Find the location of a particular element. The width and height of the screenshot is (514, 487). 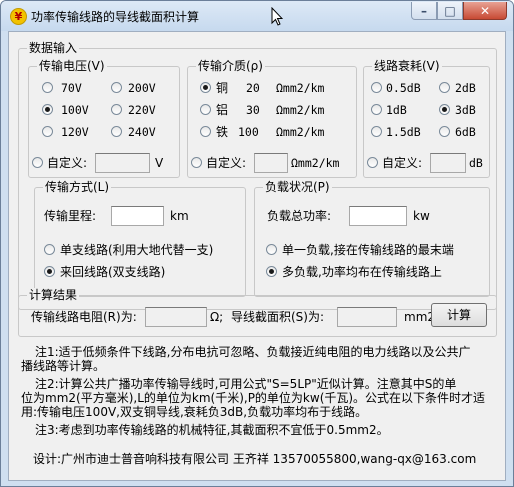

method-option-label: 单支线路(利用大地代替一支) is located at coordinates (137, 250).